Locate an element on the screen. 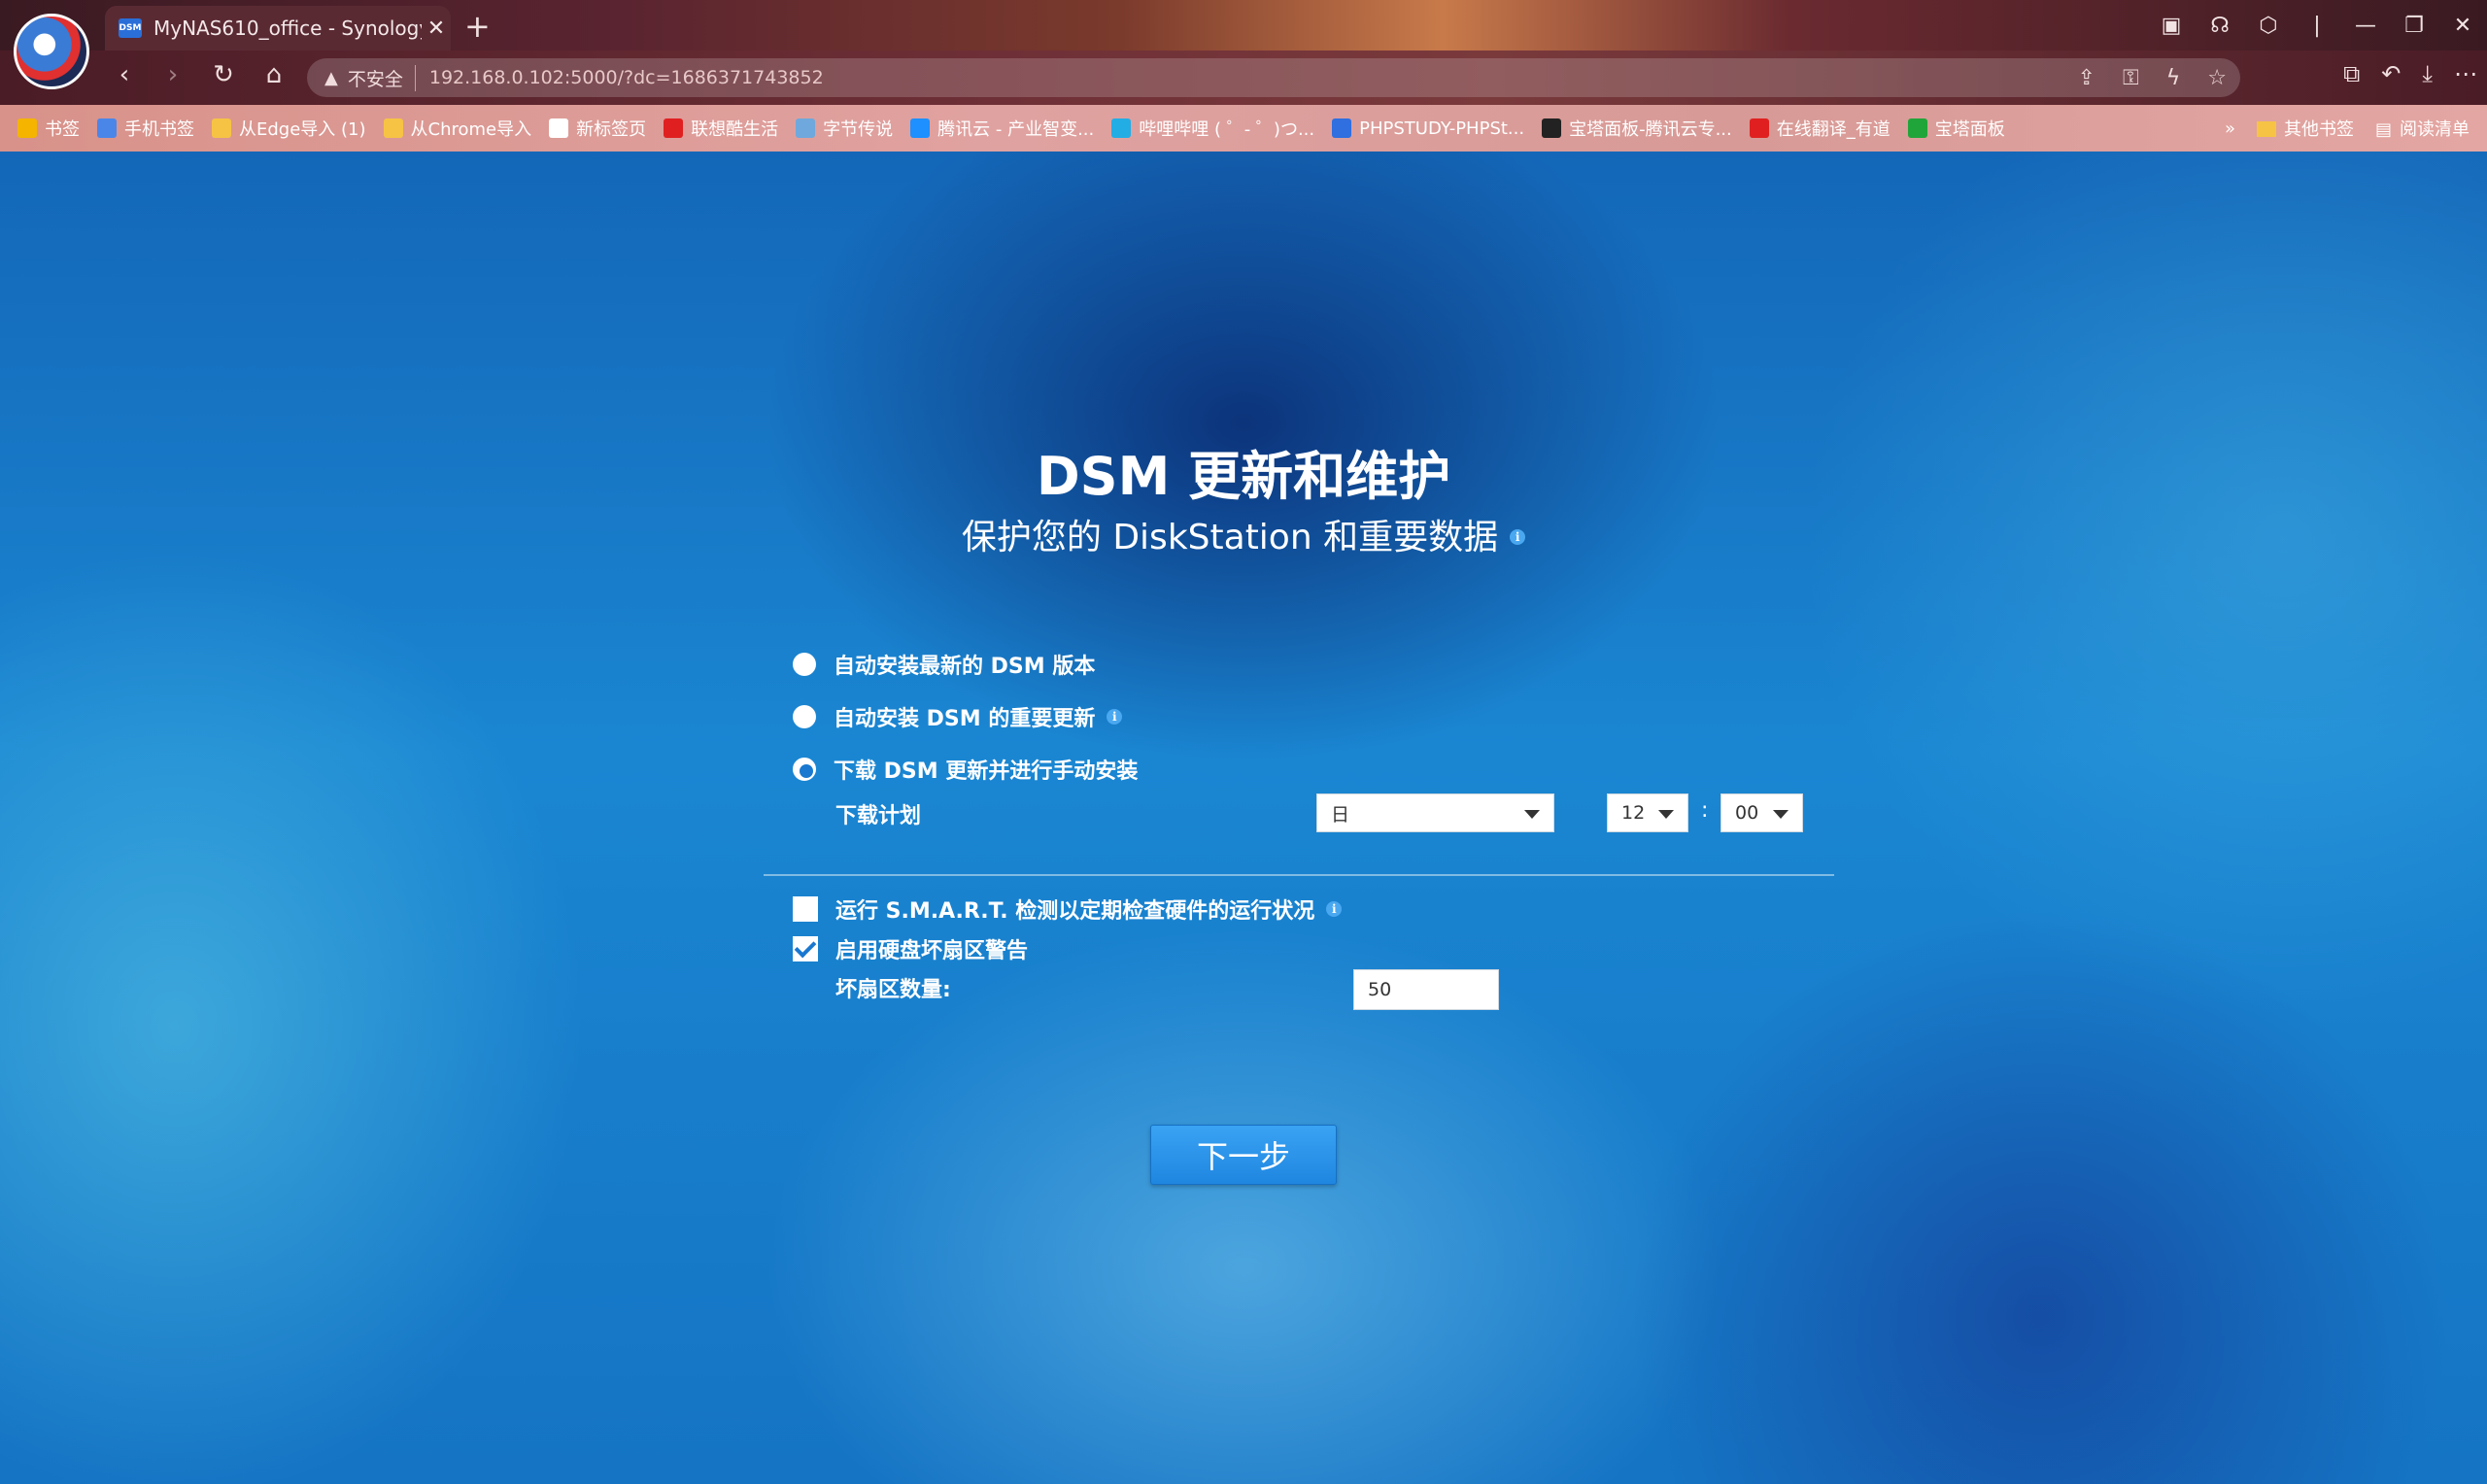 This screenshot has width=2487, height=1484. page-title: DSM 更新和维护 is located at coordinates (1243, 477).